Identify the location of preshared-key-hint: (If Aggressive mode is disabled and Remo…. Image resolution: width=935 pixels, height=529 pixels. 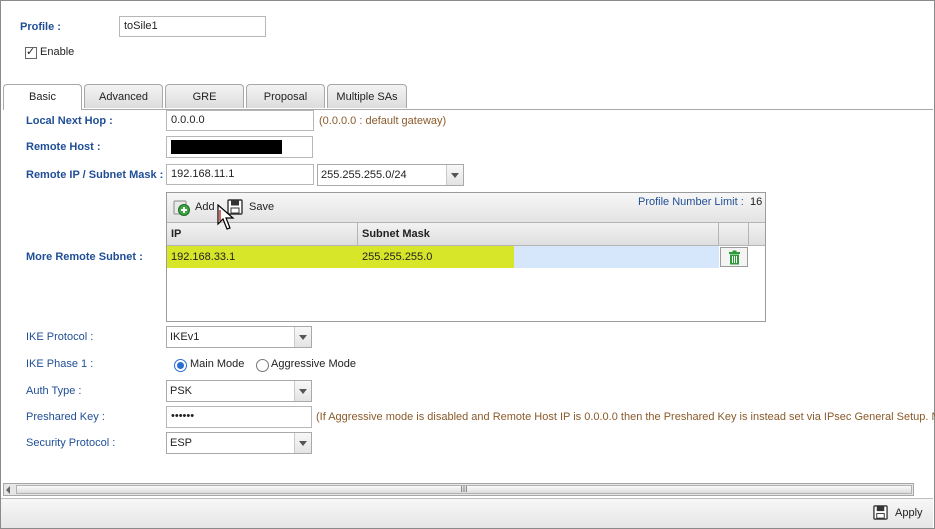
(625, 417).